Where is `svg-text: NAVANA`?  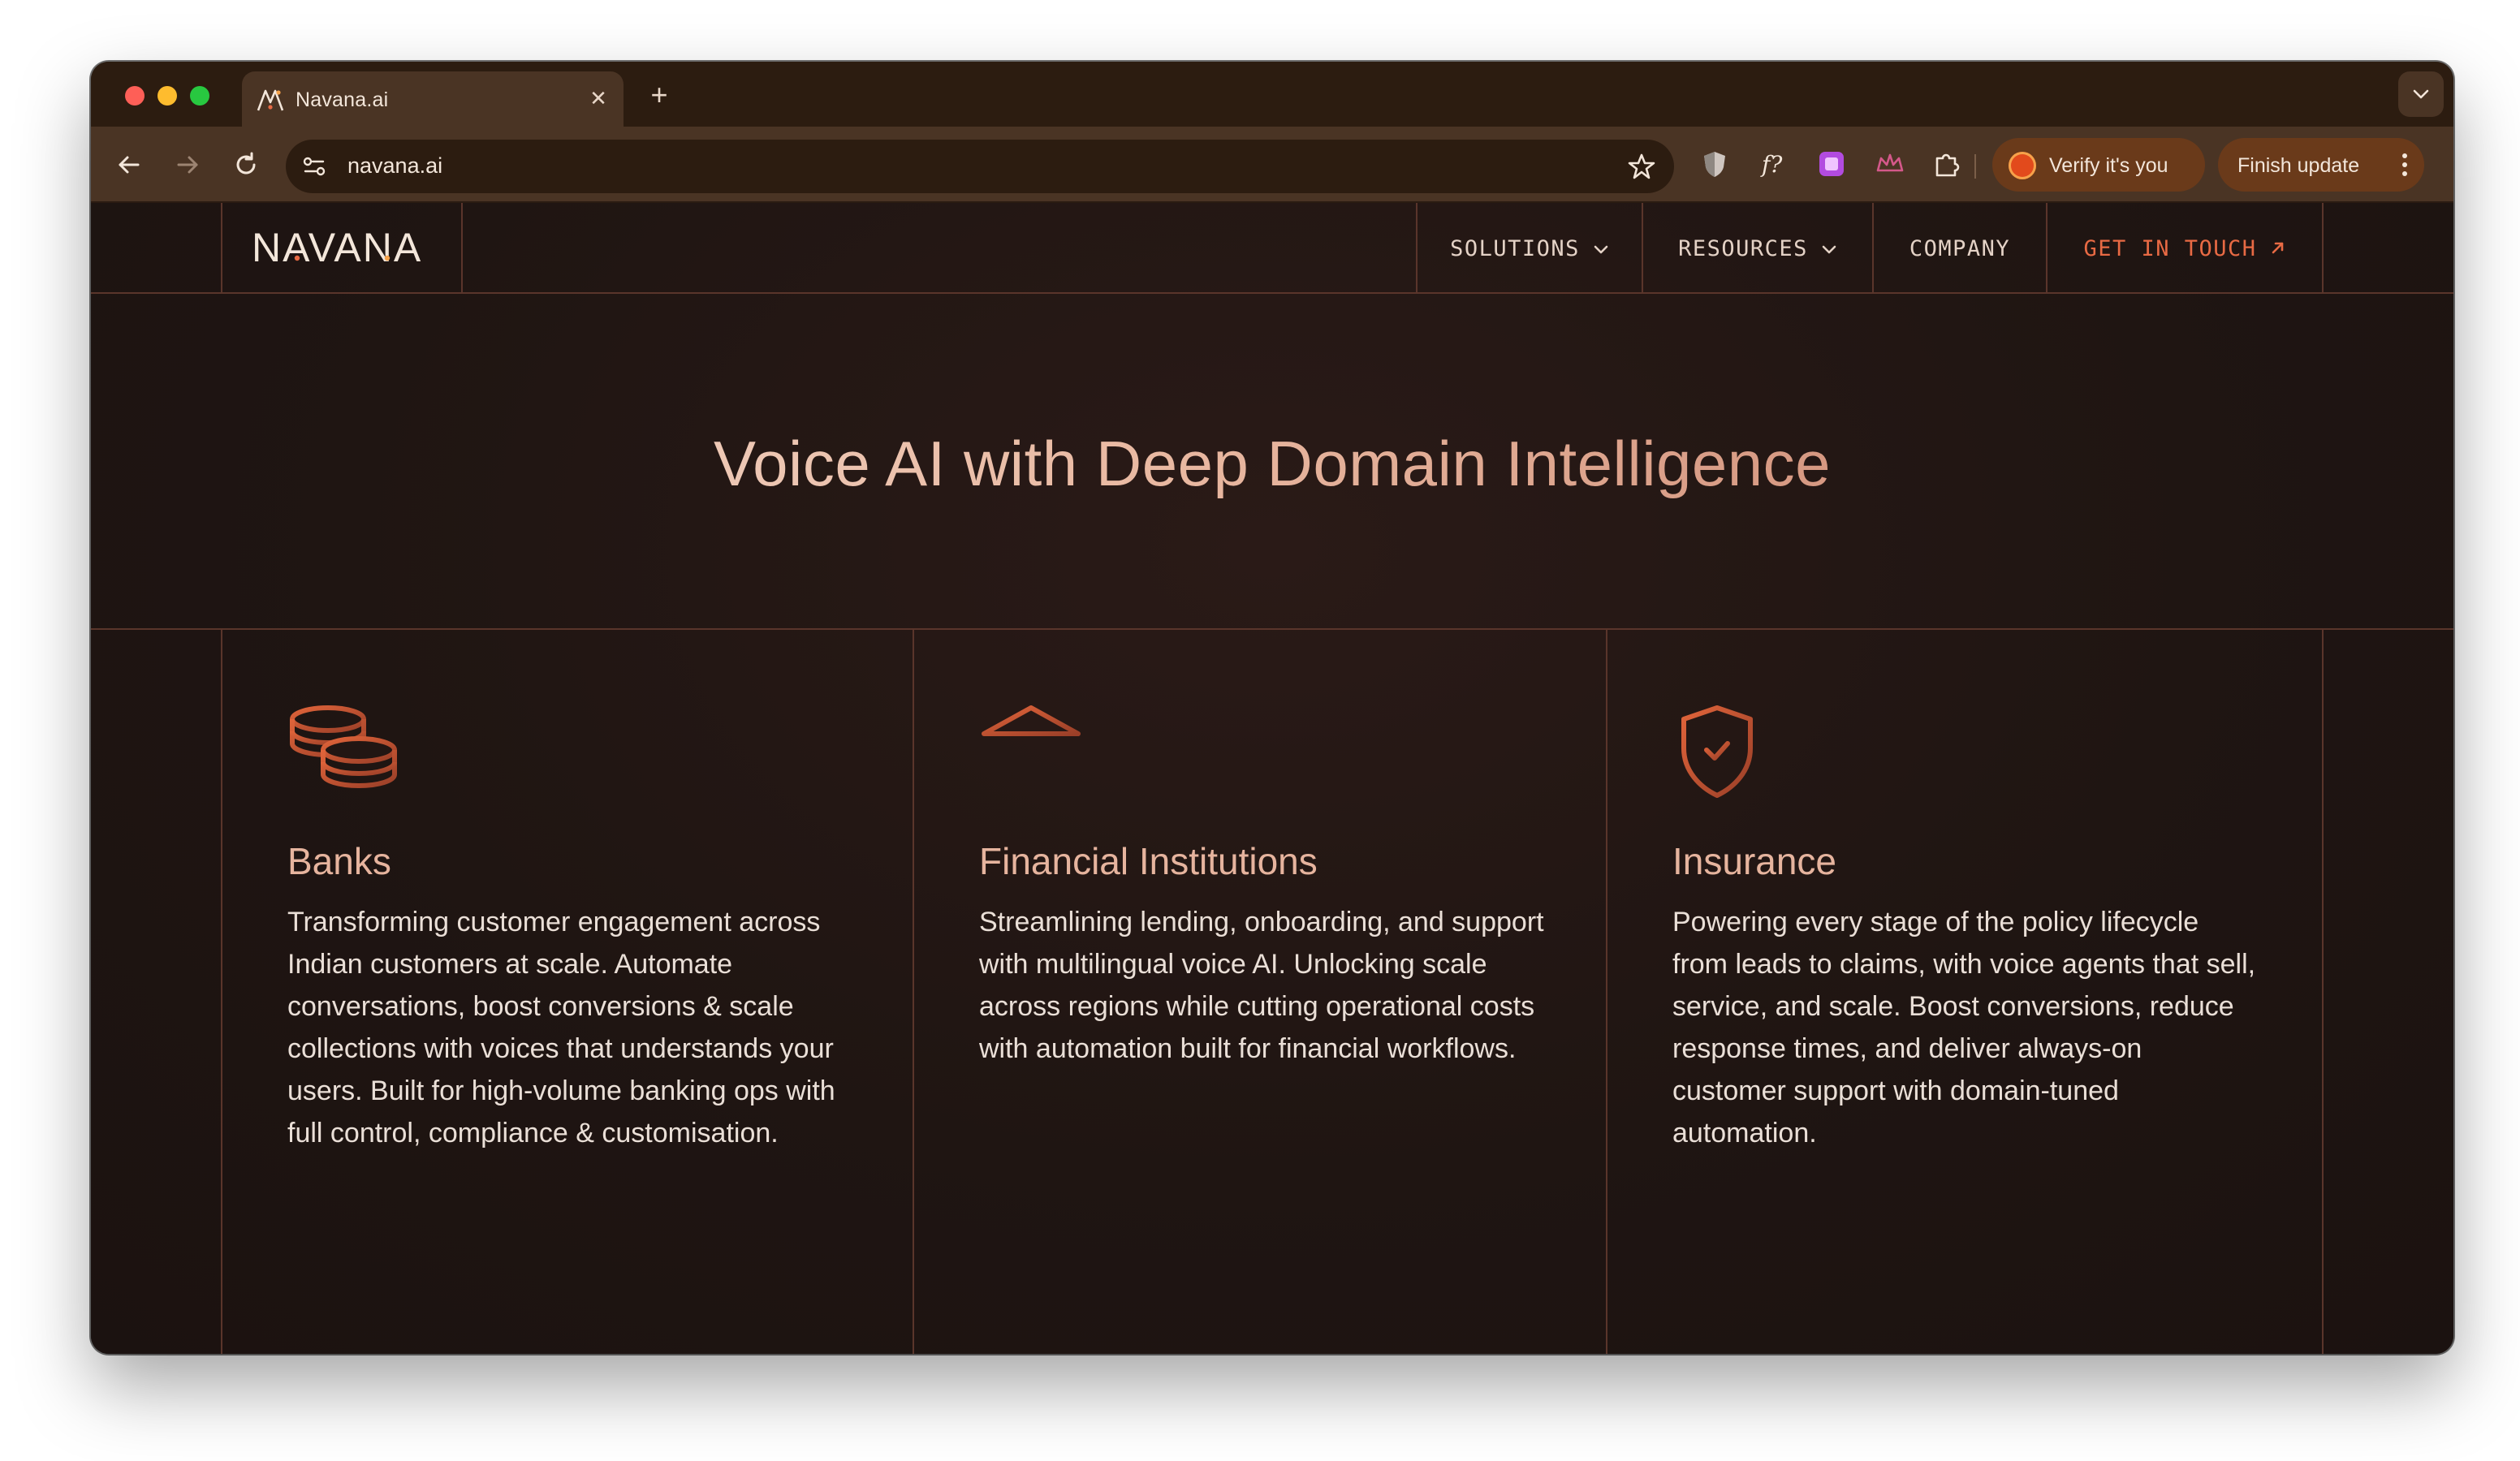 svg-text: NAVANA is located at coordinates (337, 248).